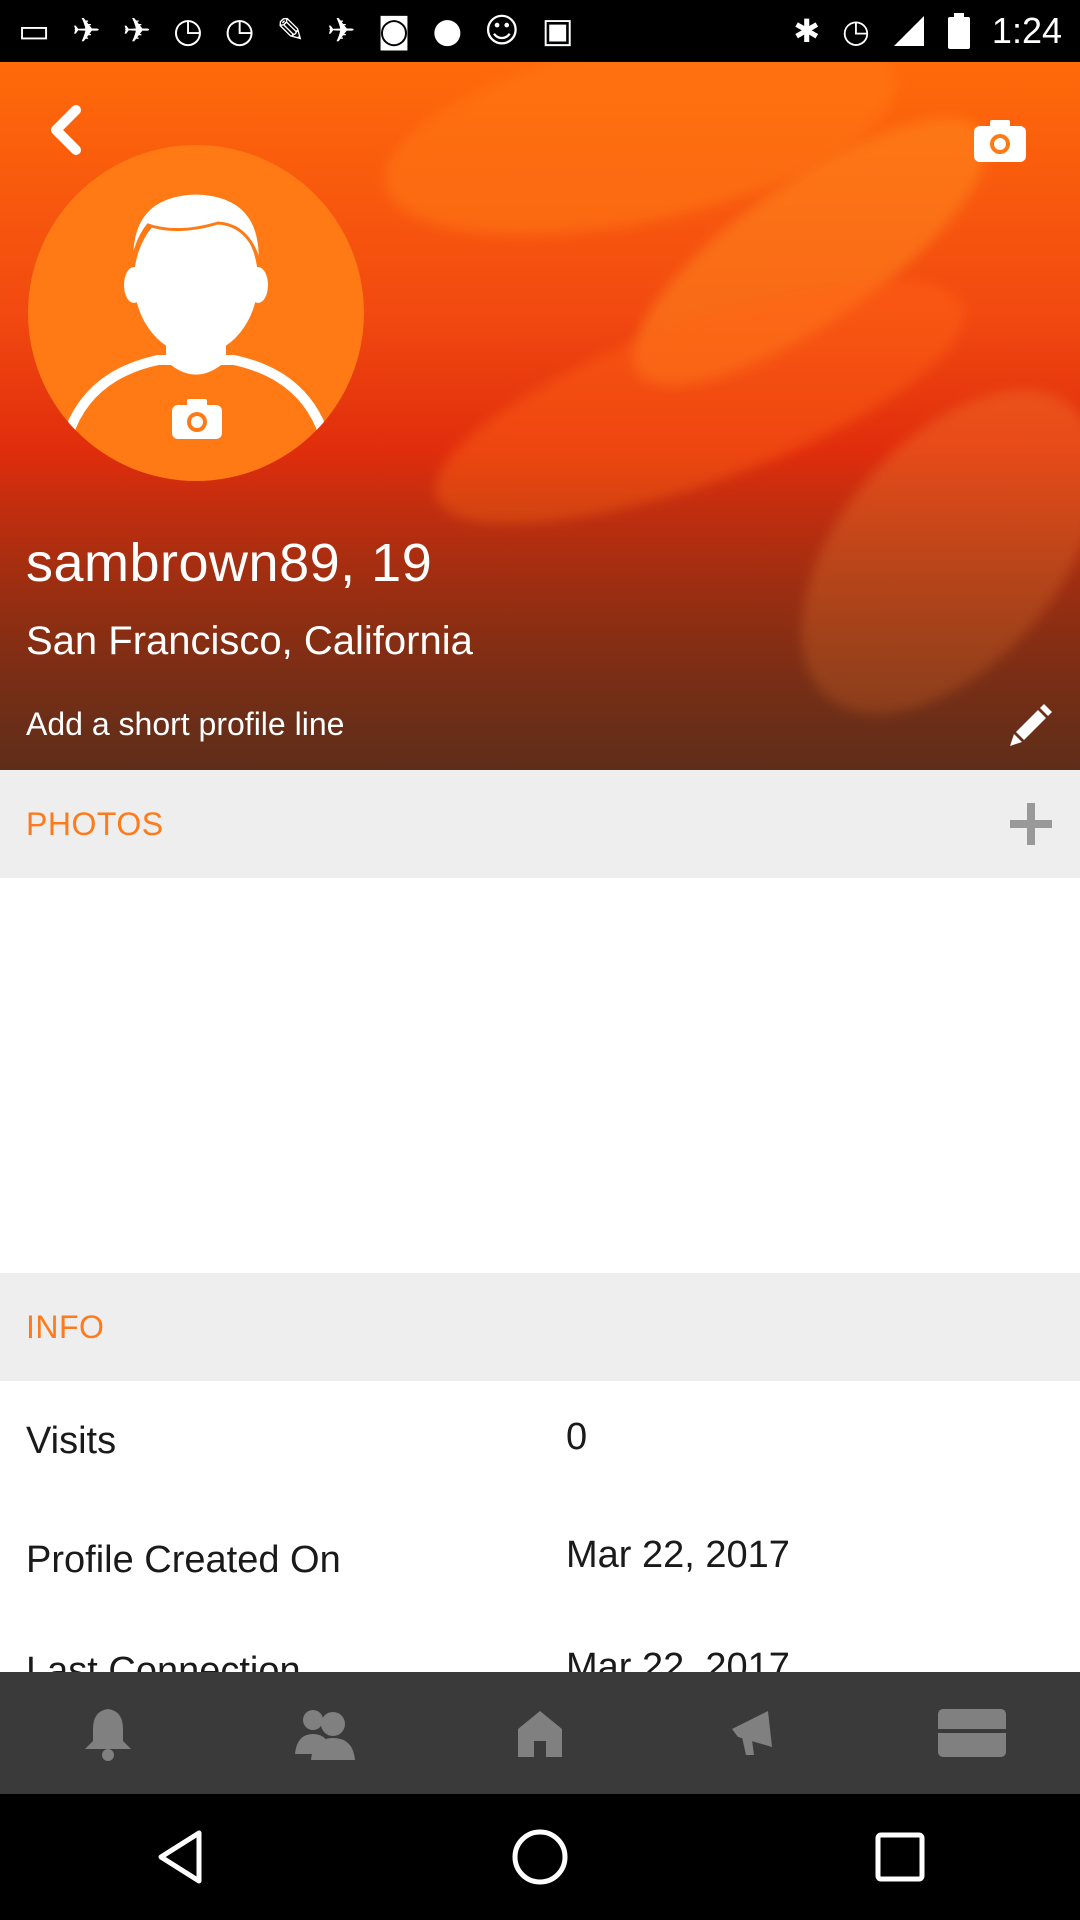 The width and height of the screenshot is (1080, 1920). I want to click on triangle-back-icon, so click(180, 1857).